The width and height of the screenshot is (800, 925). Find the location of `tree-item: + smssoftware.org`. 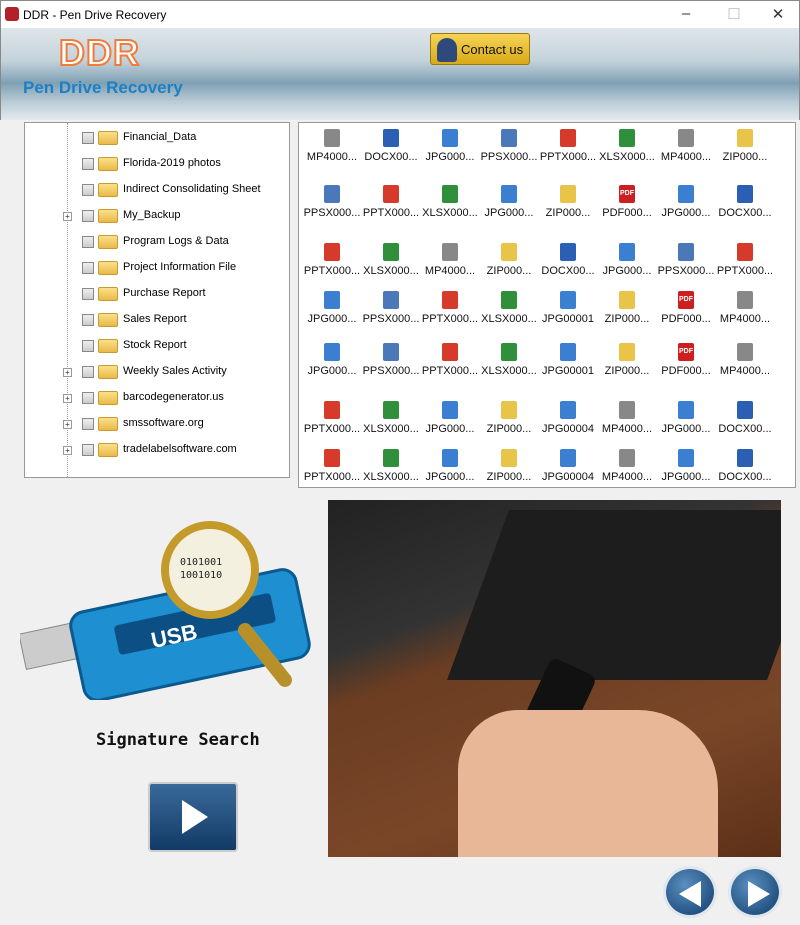

tree-item: + smssoftware.org is located at coordinates (150, 424).